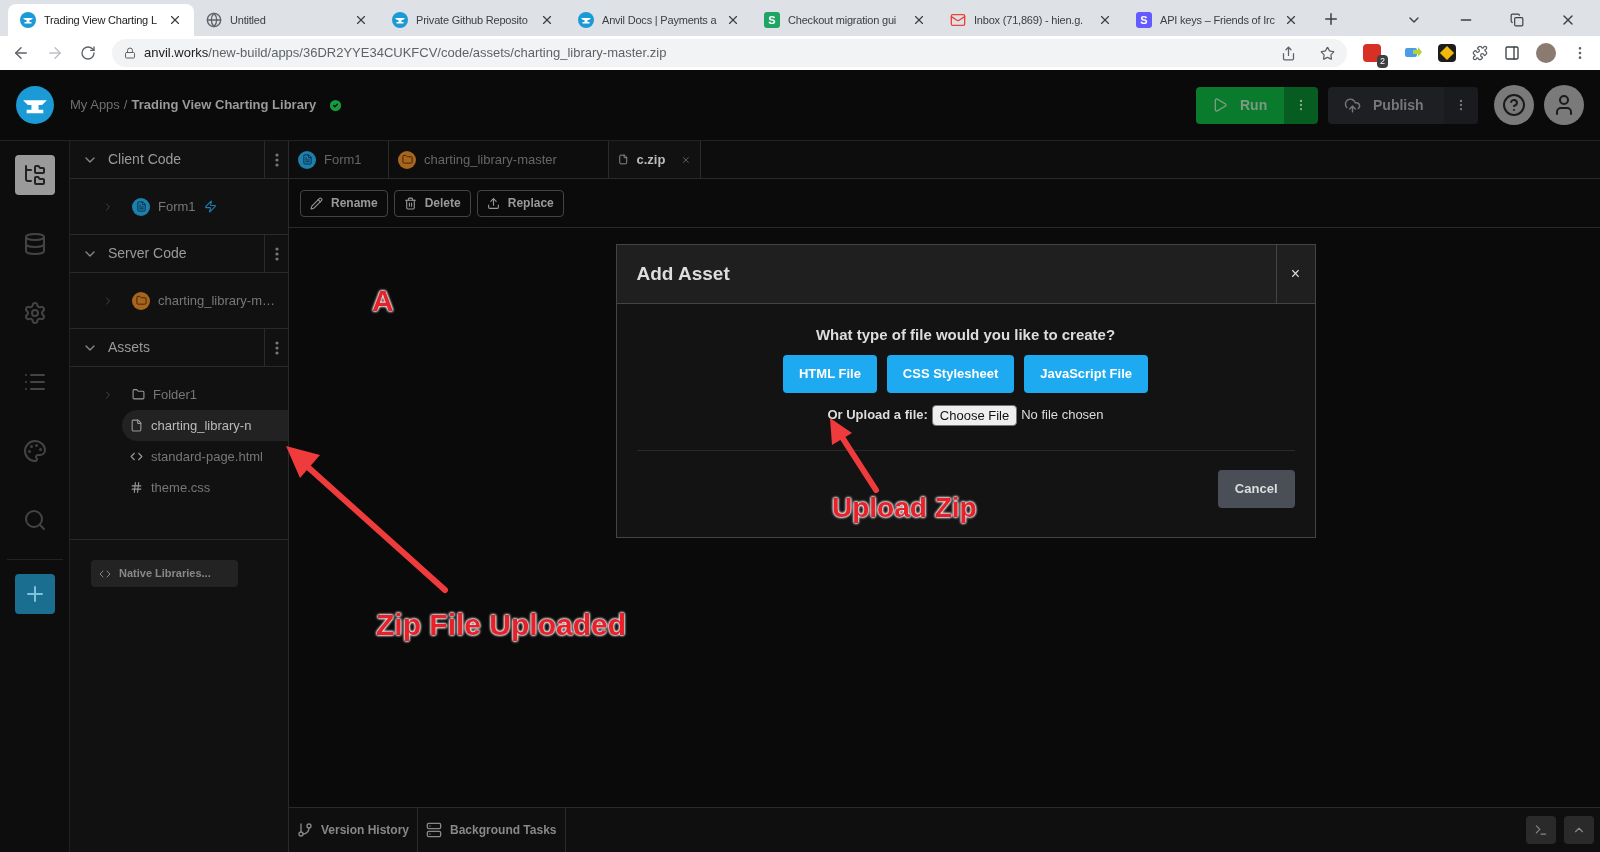 The width and height of the screenshot is (1600, 852). Describe the element at coordinates (383, 301) in the screenshot. I see `annotation-label: A` at that location.